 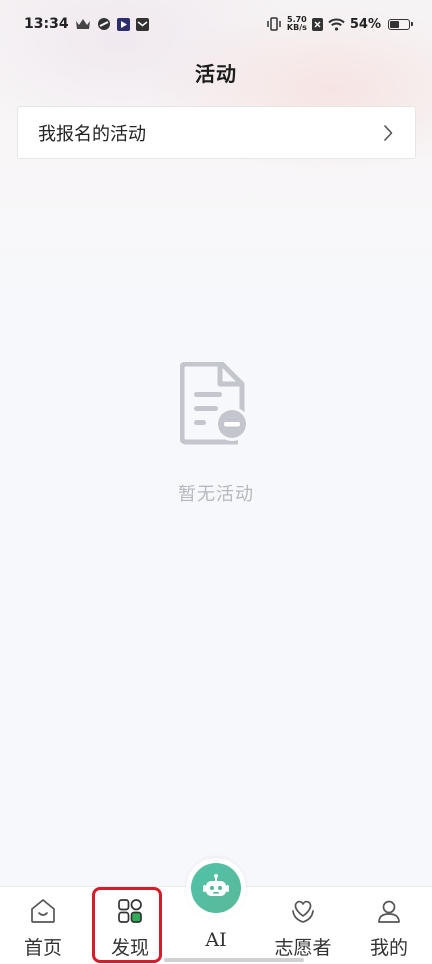 I want to click on selection-highlight, so click(x=127, y=925).